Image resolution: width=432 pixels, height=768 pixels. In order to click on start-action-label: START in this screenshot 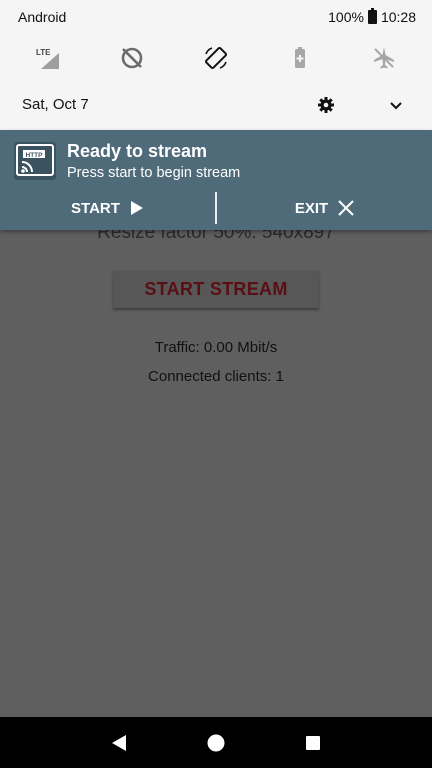, I will do `click(95, 208)`.